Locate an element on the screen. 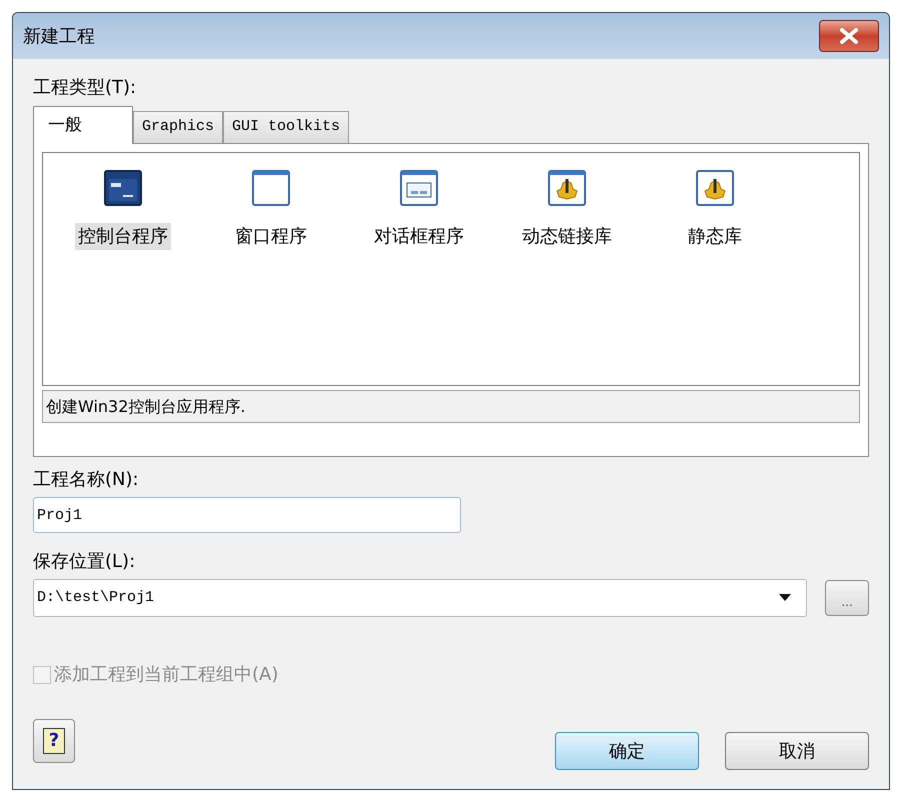  field-label: 保存位置(L): is located at coordinates (84, 562).